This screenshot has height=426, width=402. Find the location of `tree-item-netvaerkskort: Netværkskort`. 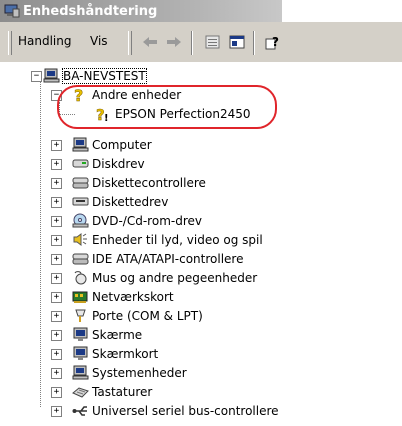

tree-item-netvaerkskort: Netværkskort is located at coordinates (123, 296).